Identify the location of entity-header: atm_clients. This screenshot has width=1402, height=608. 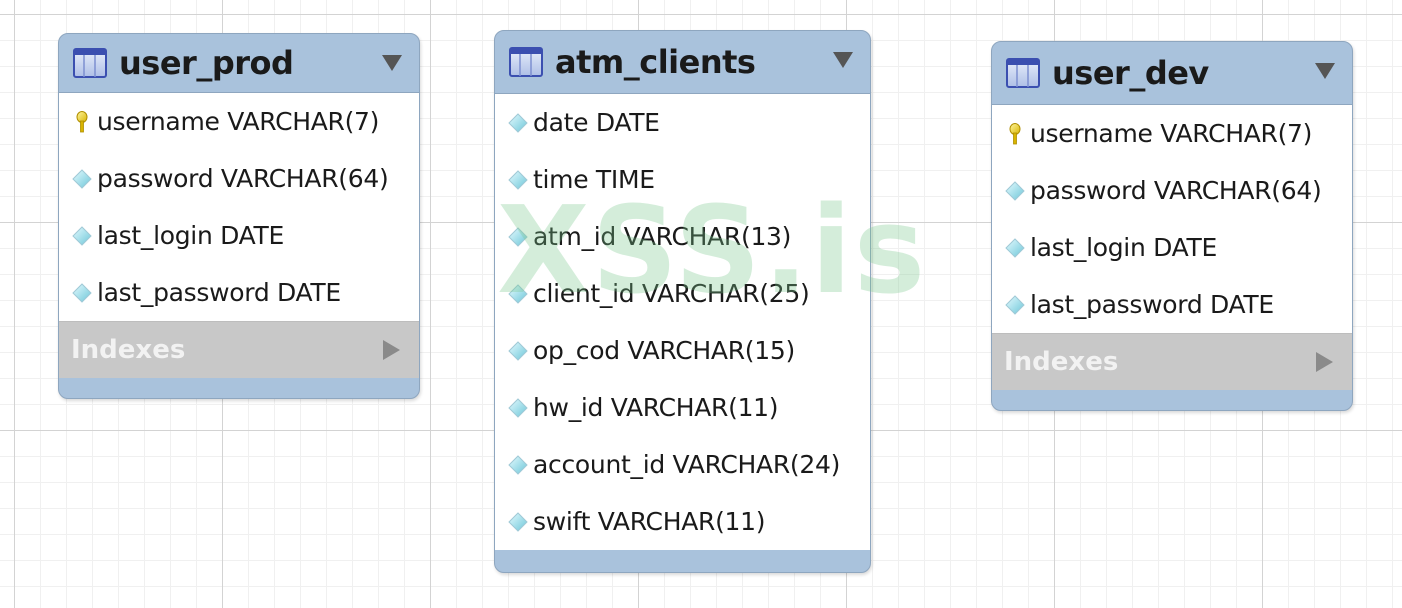
(682, 62).